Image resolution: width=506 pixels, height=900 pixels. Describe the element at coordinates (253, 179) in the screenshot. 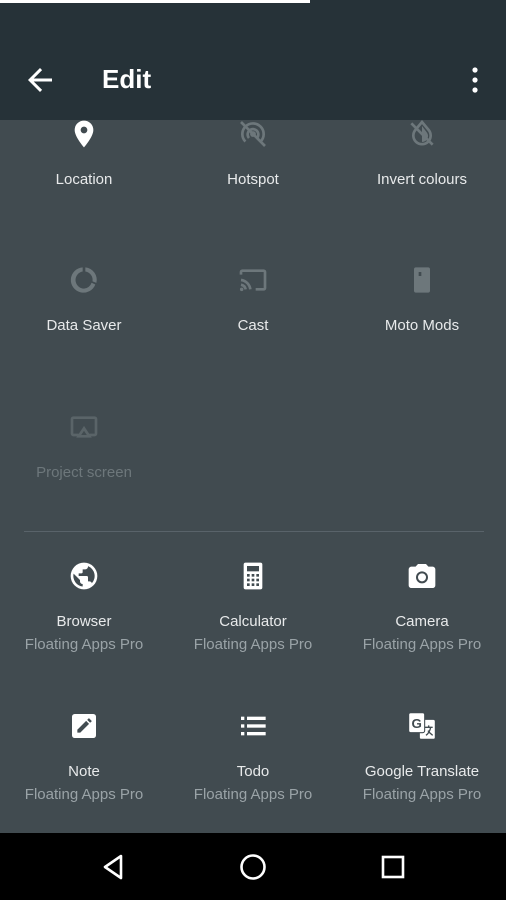

I see `tile-label: Hotspot` at that location.